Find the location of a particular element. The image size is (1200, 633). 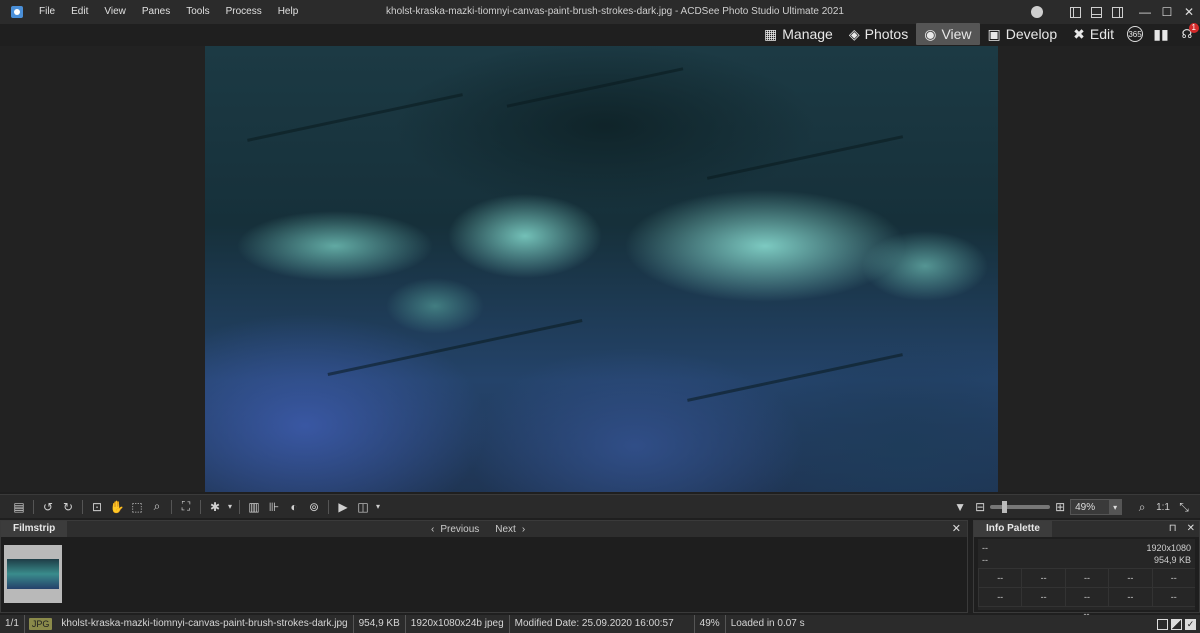

notifications-button: ☊ 1 is located at coordinates (1187, 34).